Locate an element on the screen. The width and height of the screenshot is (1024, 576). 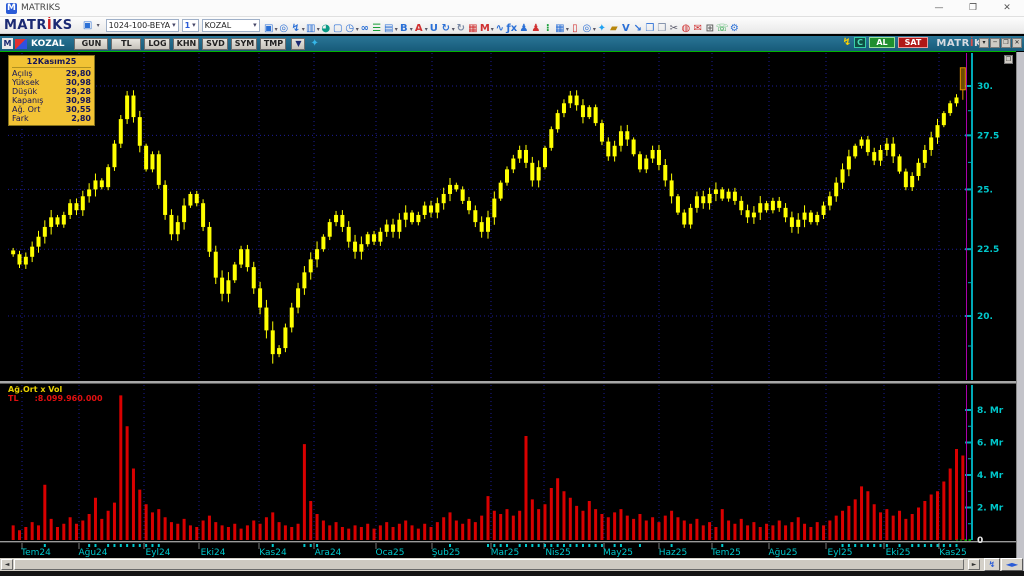
month-label: Eyl25 is located at coordinates (840, 553).